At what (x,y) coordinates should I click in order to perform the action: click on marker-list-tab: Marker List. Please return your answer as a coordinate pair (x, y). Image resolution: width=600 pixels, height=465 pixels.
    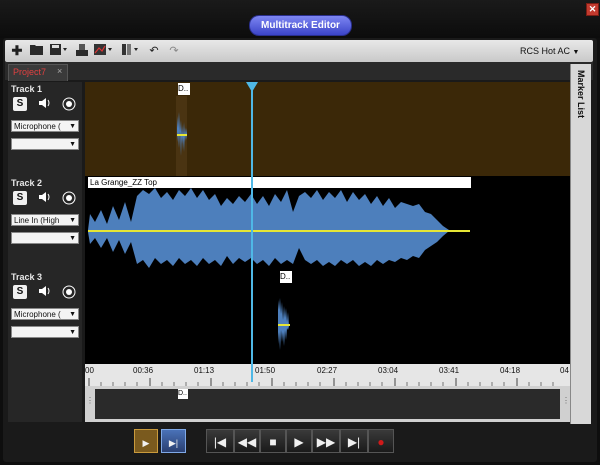
    Looking at the image, I should click on (580, 100).